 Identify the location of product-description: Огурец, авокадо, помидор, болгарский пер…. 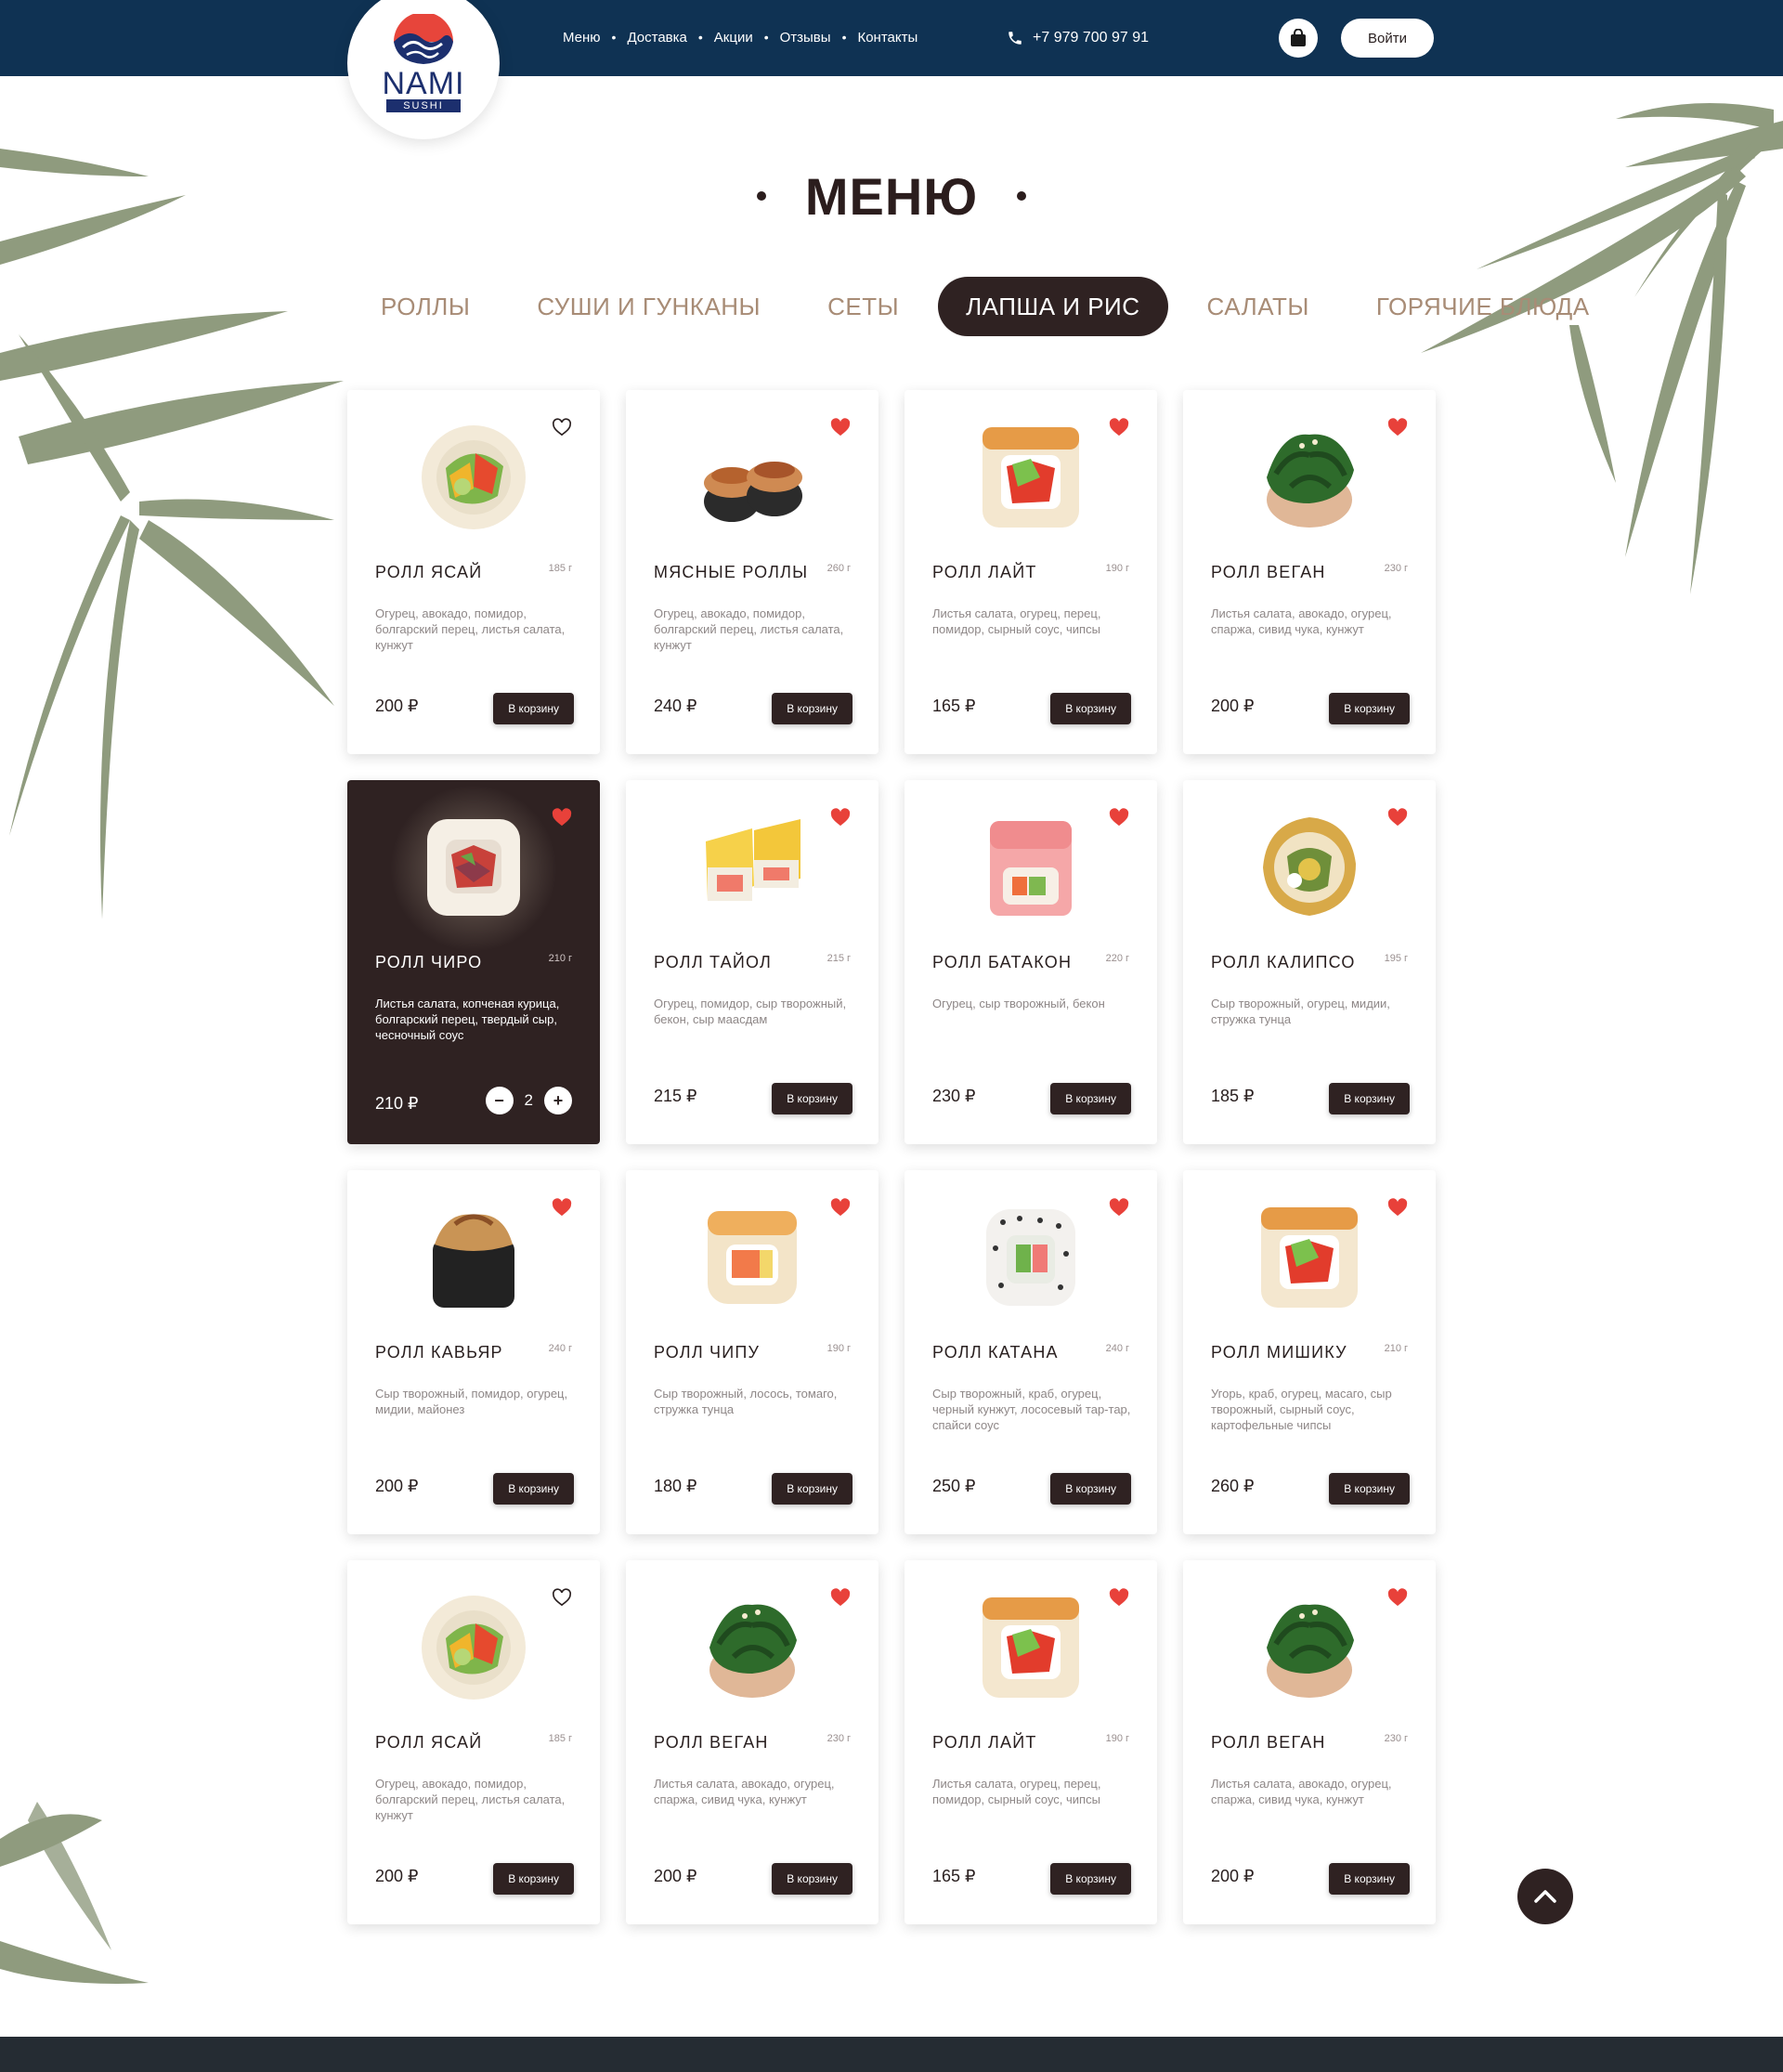
(470, 629).